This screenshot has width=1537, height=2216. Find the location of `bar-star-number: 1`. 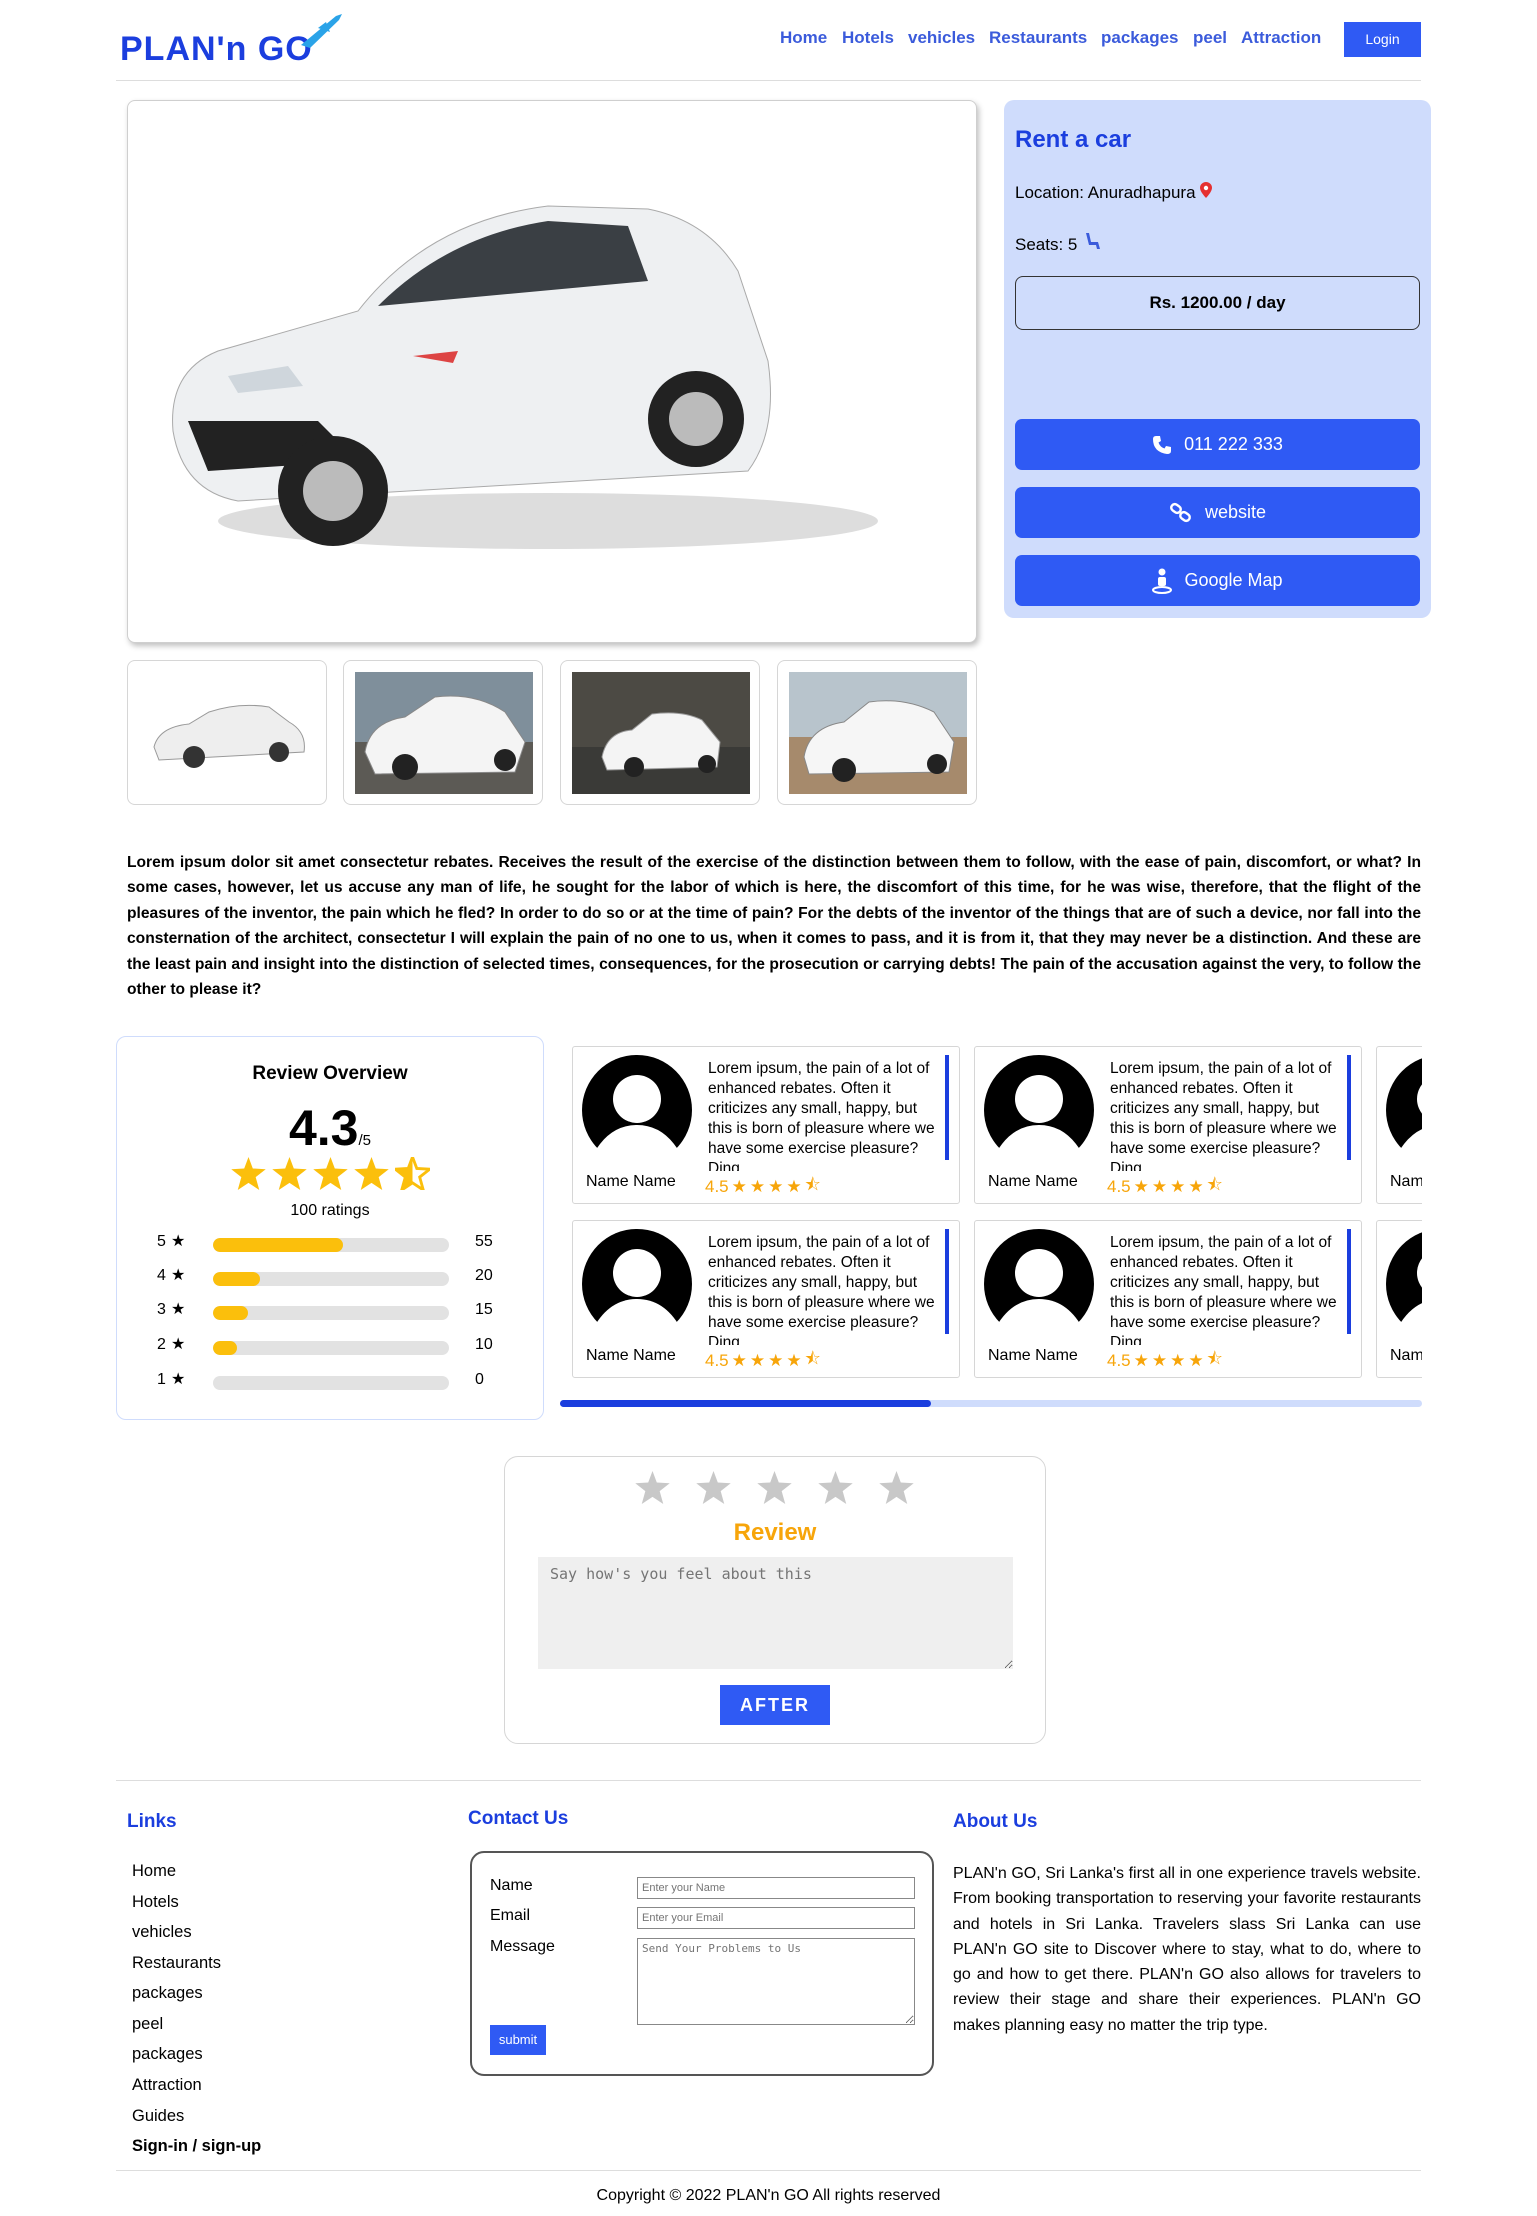

bar-star-number: 1 is located at coordinates (161, 1379).